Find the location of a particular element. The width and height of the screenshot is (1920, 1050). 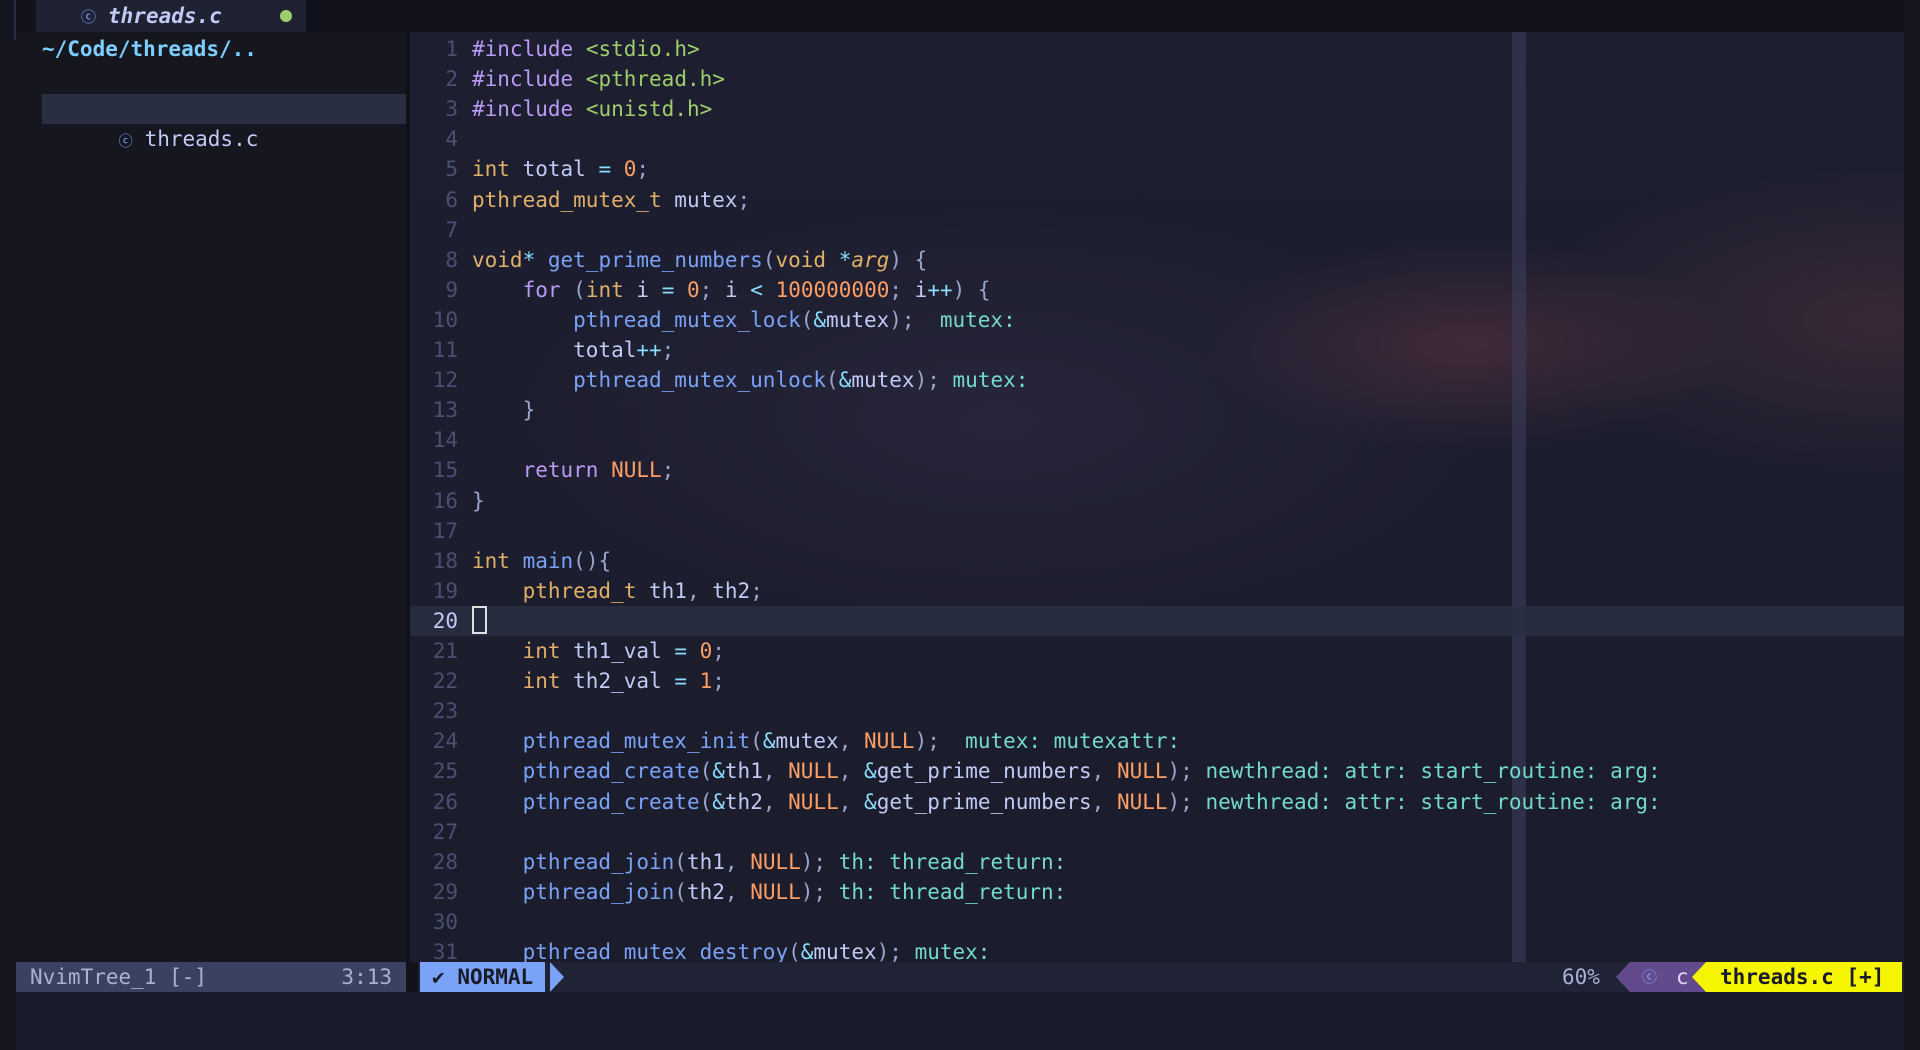

tree-item-label: threads.c is located at coordinates (201, 139).